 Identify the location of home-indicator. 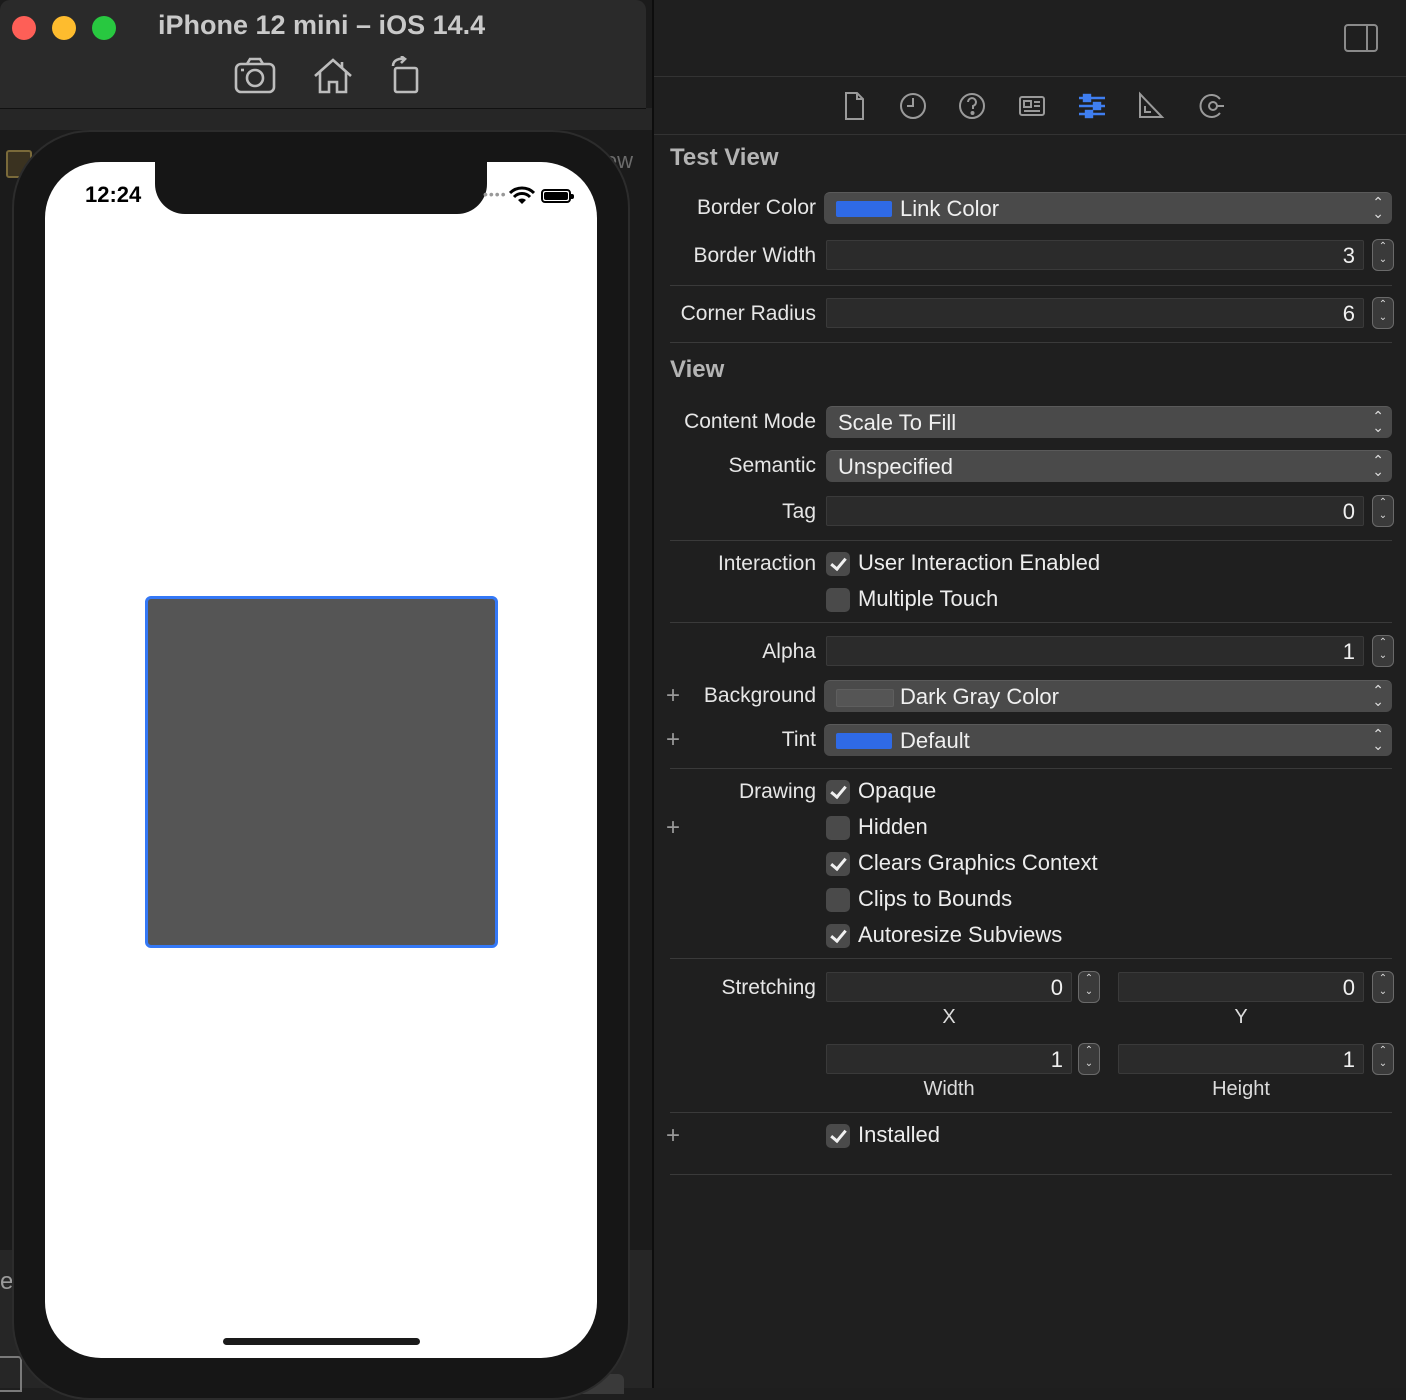
(321, 1341).